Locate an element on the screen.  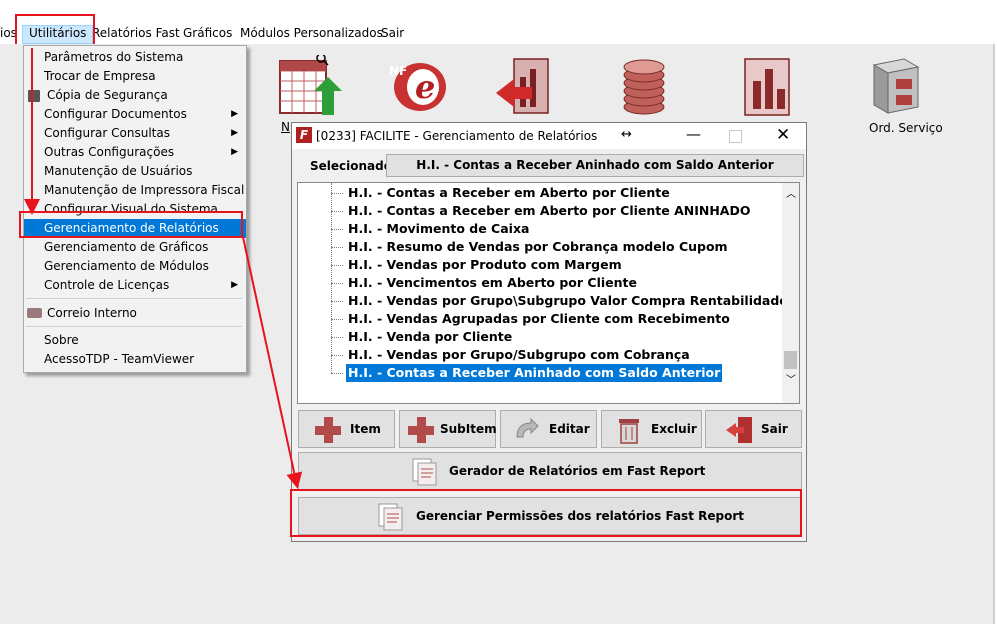
arrow-diagonal is located at coordinates (272, 362).